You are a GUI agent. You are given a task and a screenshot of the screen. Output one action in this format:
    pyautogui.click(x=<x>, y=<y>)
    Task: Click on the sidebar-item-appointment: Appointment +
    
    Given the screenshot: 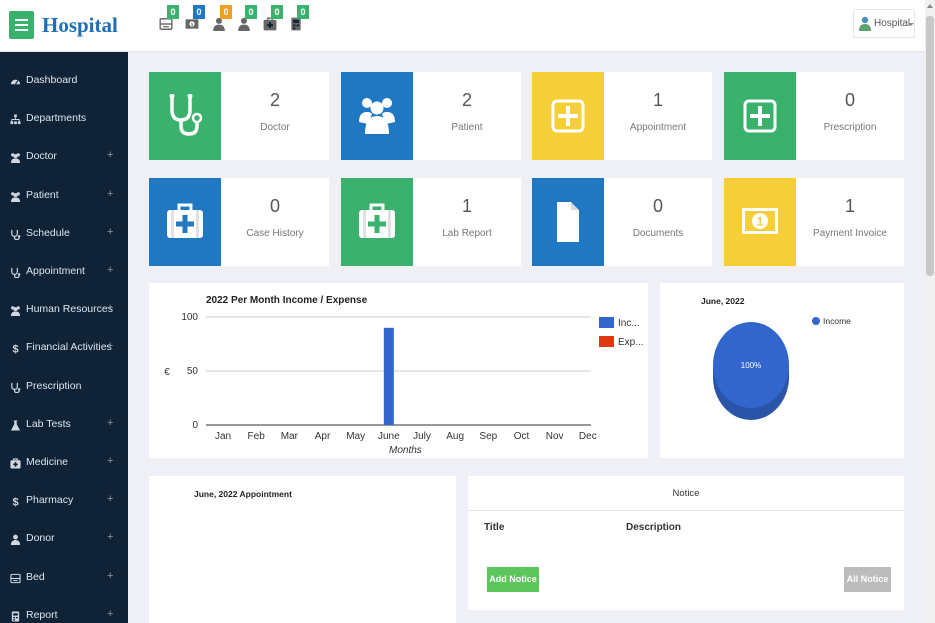 What is the action you would take?
    pyautogui.click(x=64, y=272)
    